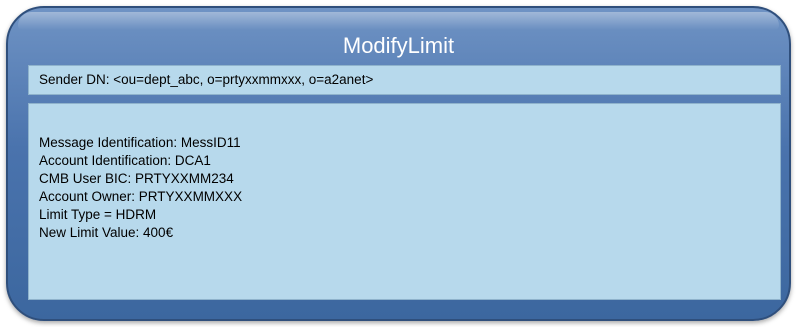 The width and height of the screenshot is (797, 327). I want to click on message-title: ModifyLimit, so click(398, 45).